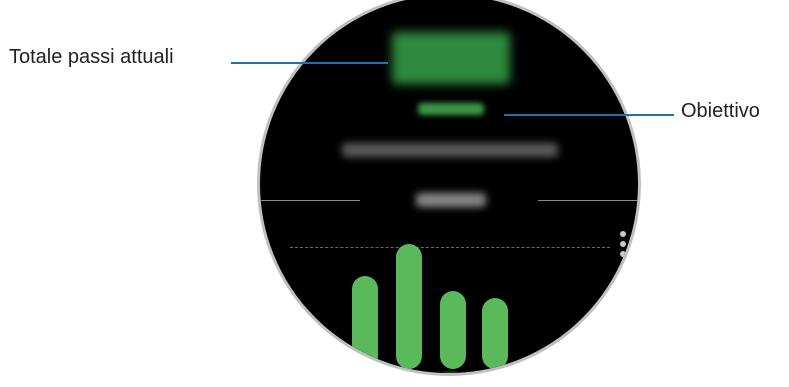  Describe the element at coordinates (451, 58) in the screenshot. I see `current-steps-value` at that location.